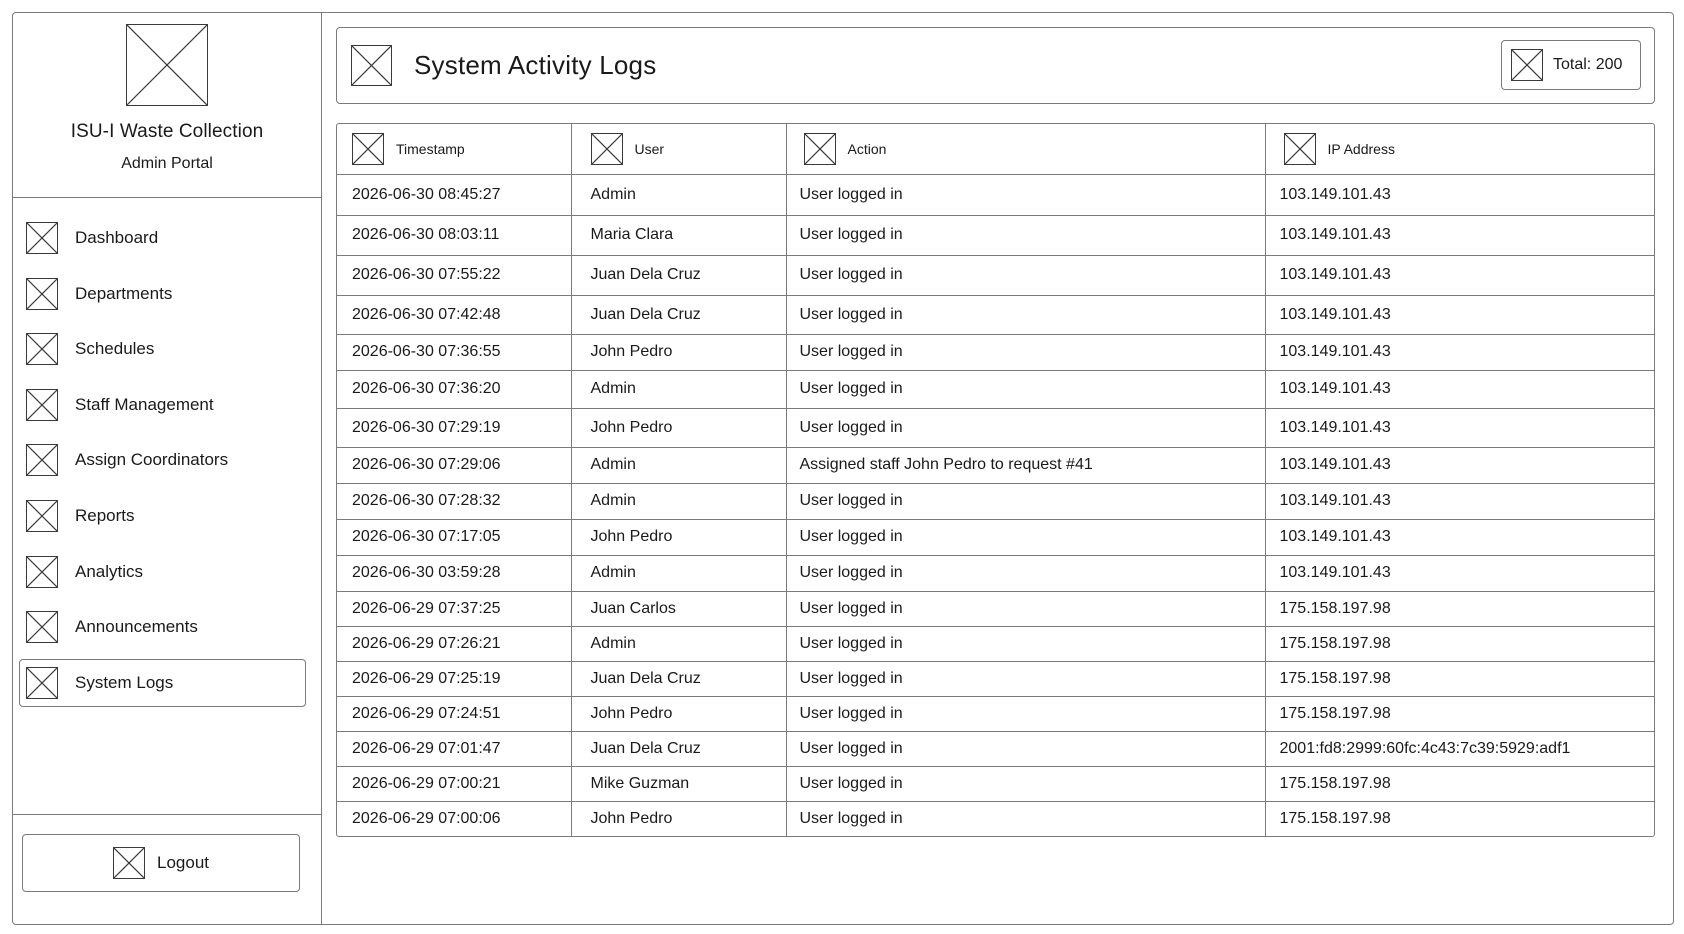 The width and height of the screenshot is (1684, 934). Describe the element at coordinates (454, 465) in the screenshot. I see `timestamp-cell: 2026-06-30 07:29:06` at that location.